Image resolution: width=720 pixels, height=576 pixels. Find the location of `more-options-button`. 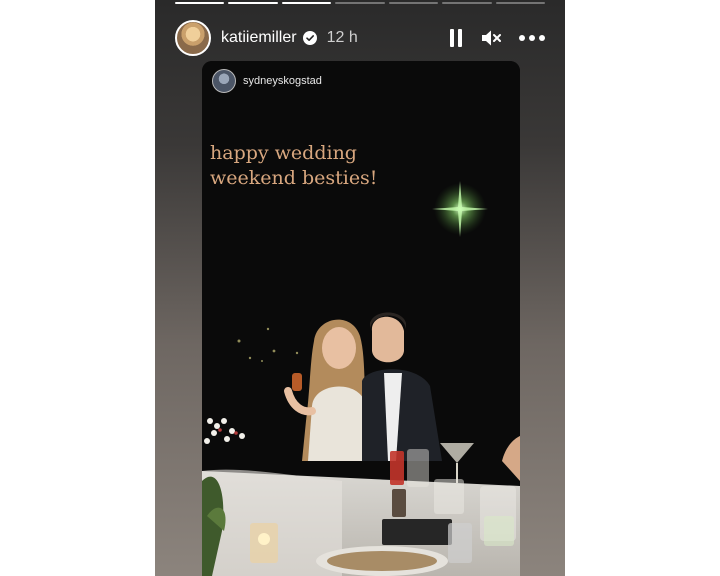

more-options-button is located at coordinates (532, 38).